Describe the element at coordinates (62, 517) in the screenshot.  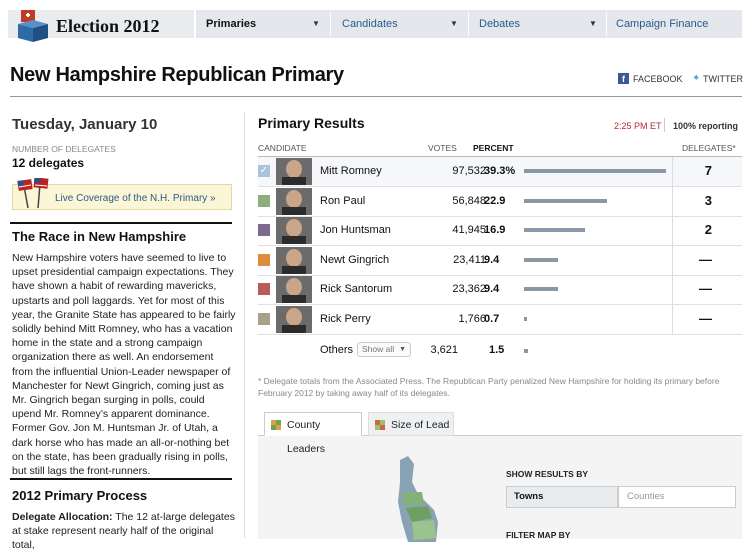
I see `process-label: Delegate Allocation:` at that location.